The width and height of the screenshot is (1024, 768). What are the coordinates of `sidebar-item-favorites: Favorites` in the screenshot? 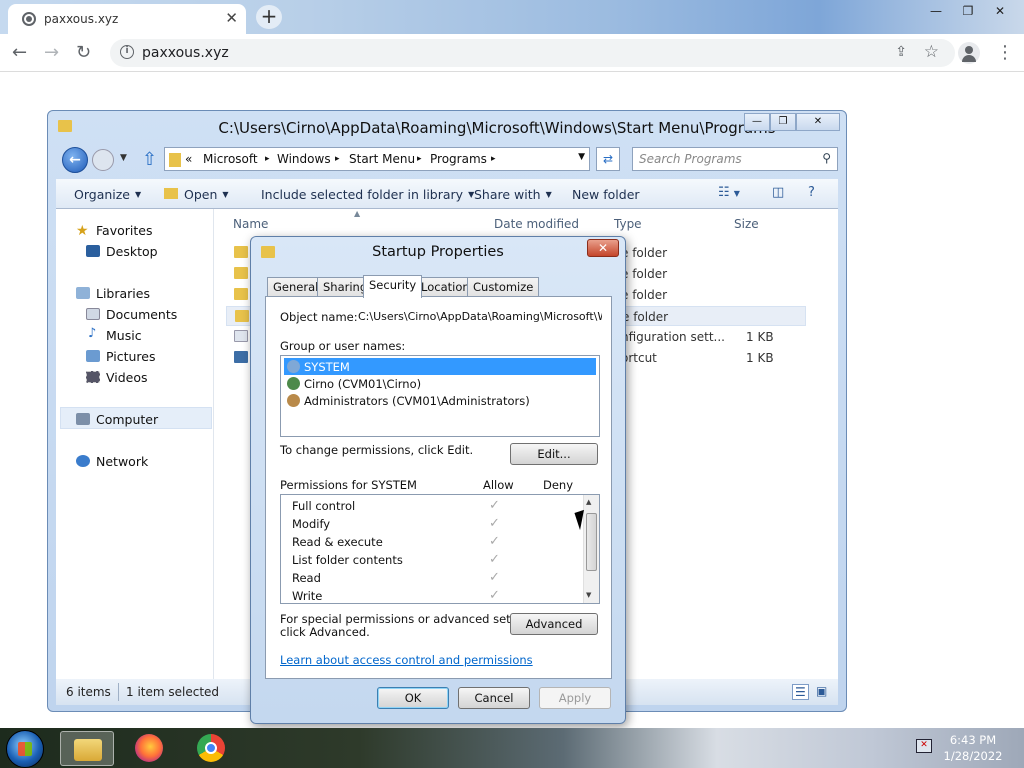 It's located at (124, 230).